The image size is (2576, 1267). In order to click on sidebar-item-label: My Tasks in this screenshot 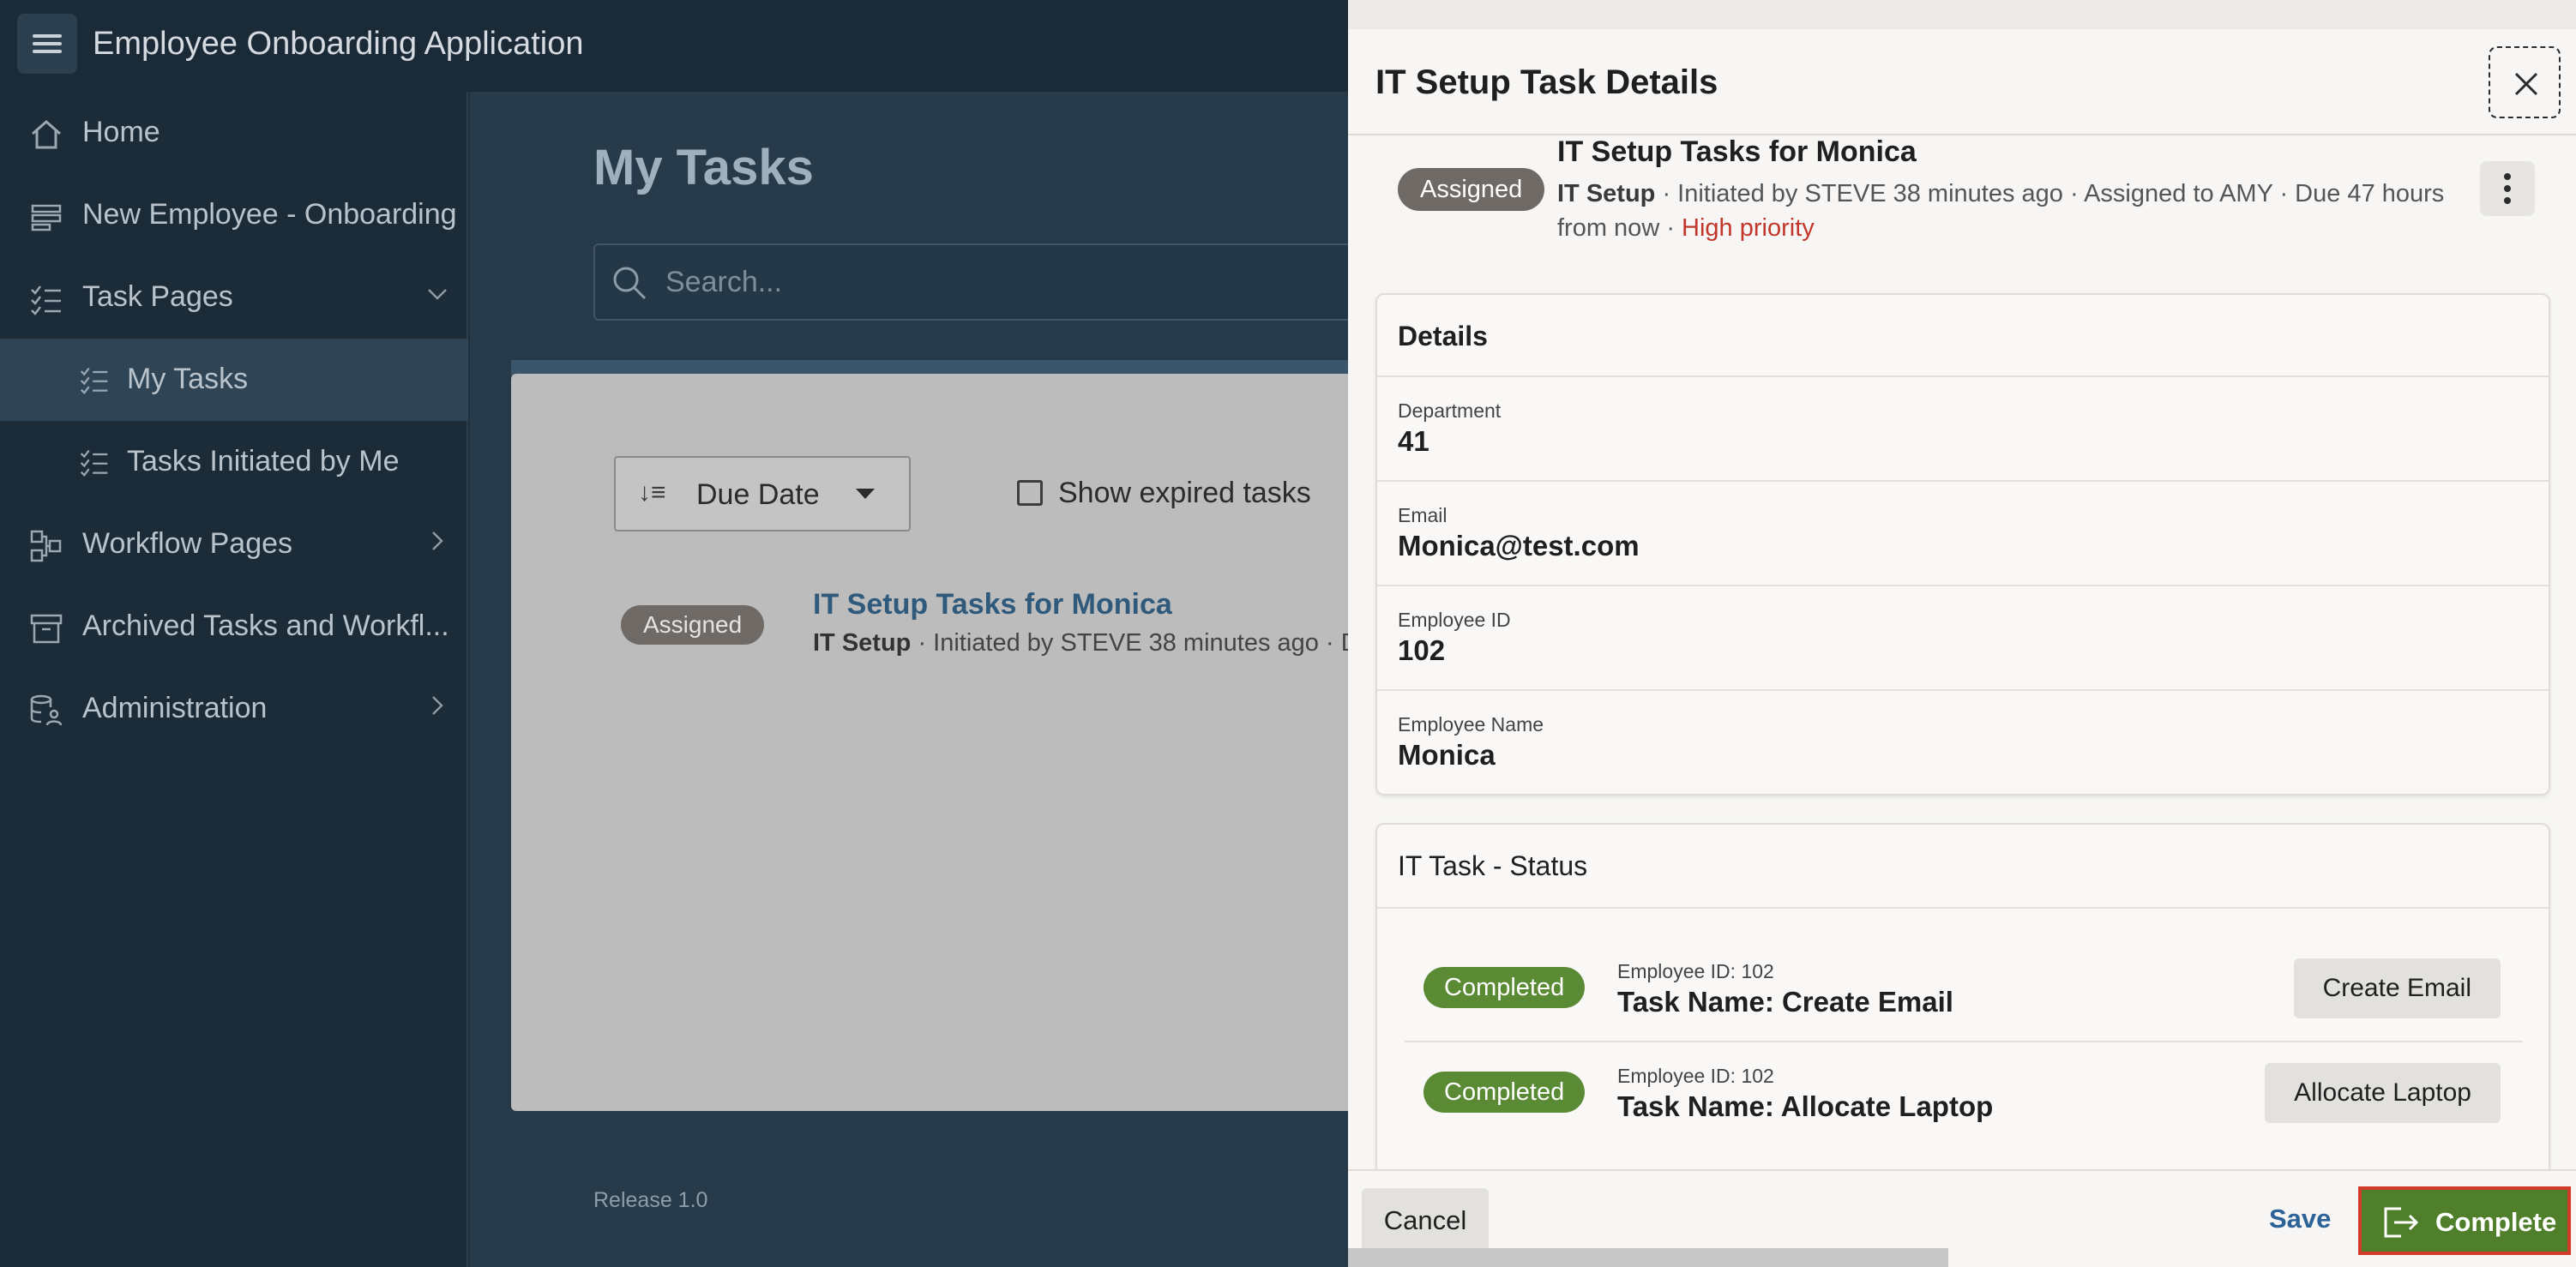, I will do `click(188, 379)`.